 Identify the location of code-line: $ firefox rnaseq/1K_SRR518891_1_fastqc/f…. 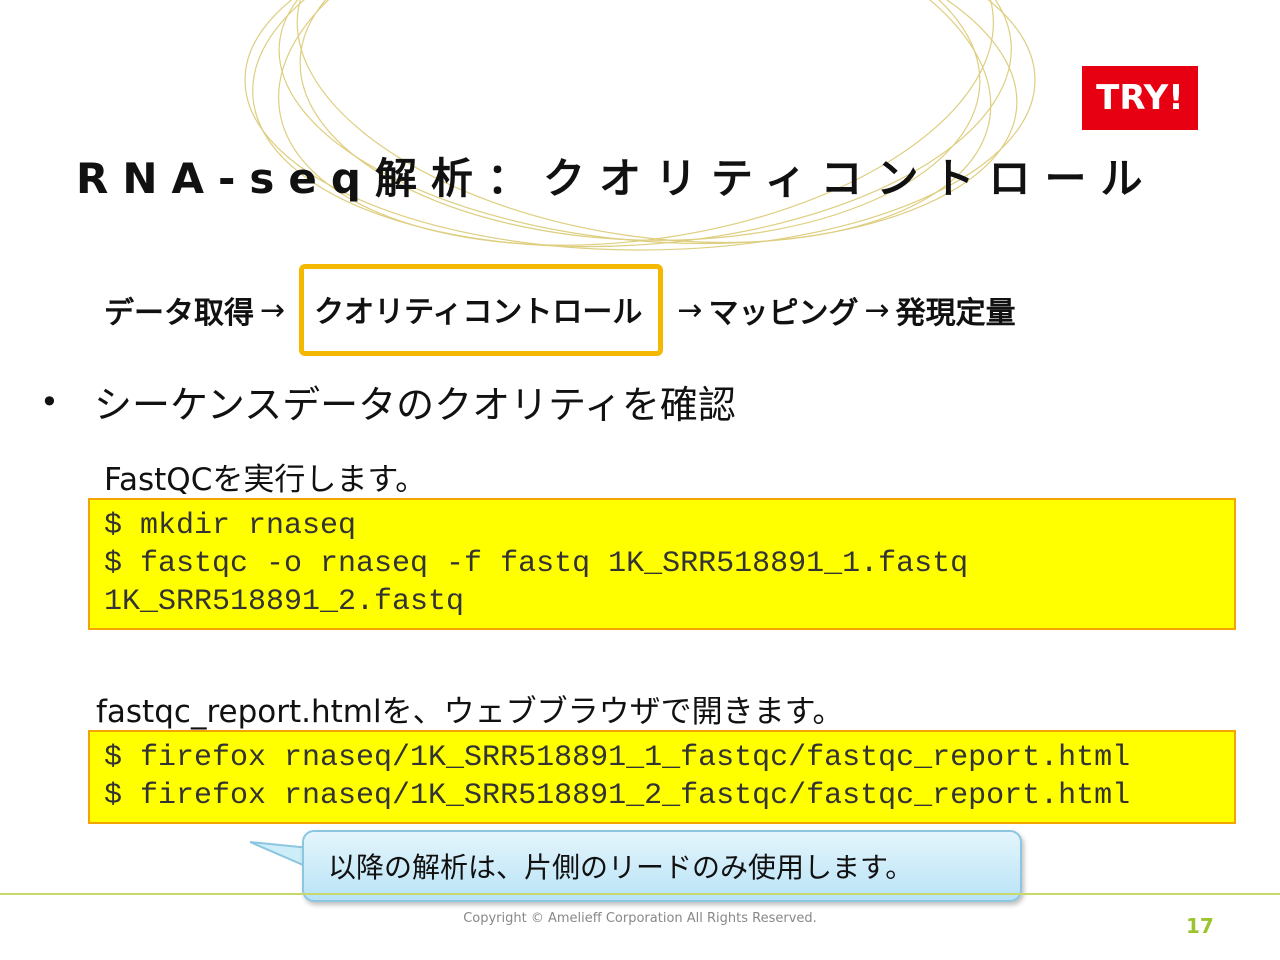
(617, 758).